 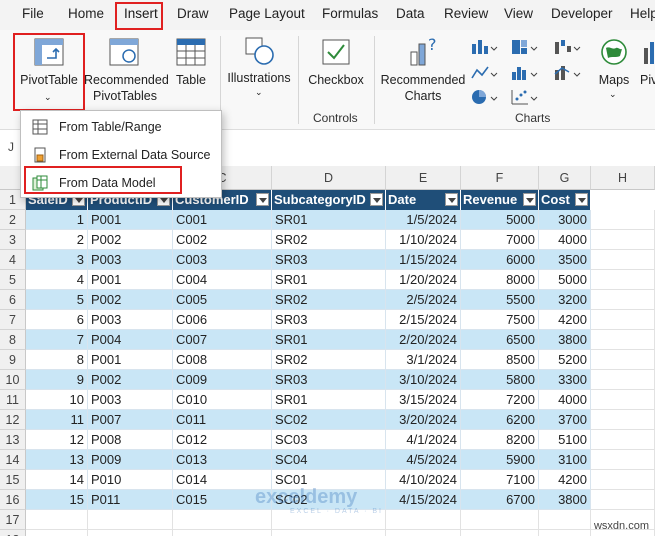 What do you see at coordinates (57, 360) in the screenshot?
I see `table-cell: 8` at bounding box center [57, 360].